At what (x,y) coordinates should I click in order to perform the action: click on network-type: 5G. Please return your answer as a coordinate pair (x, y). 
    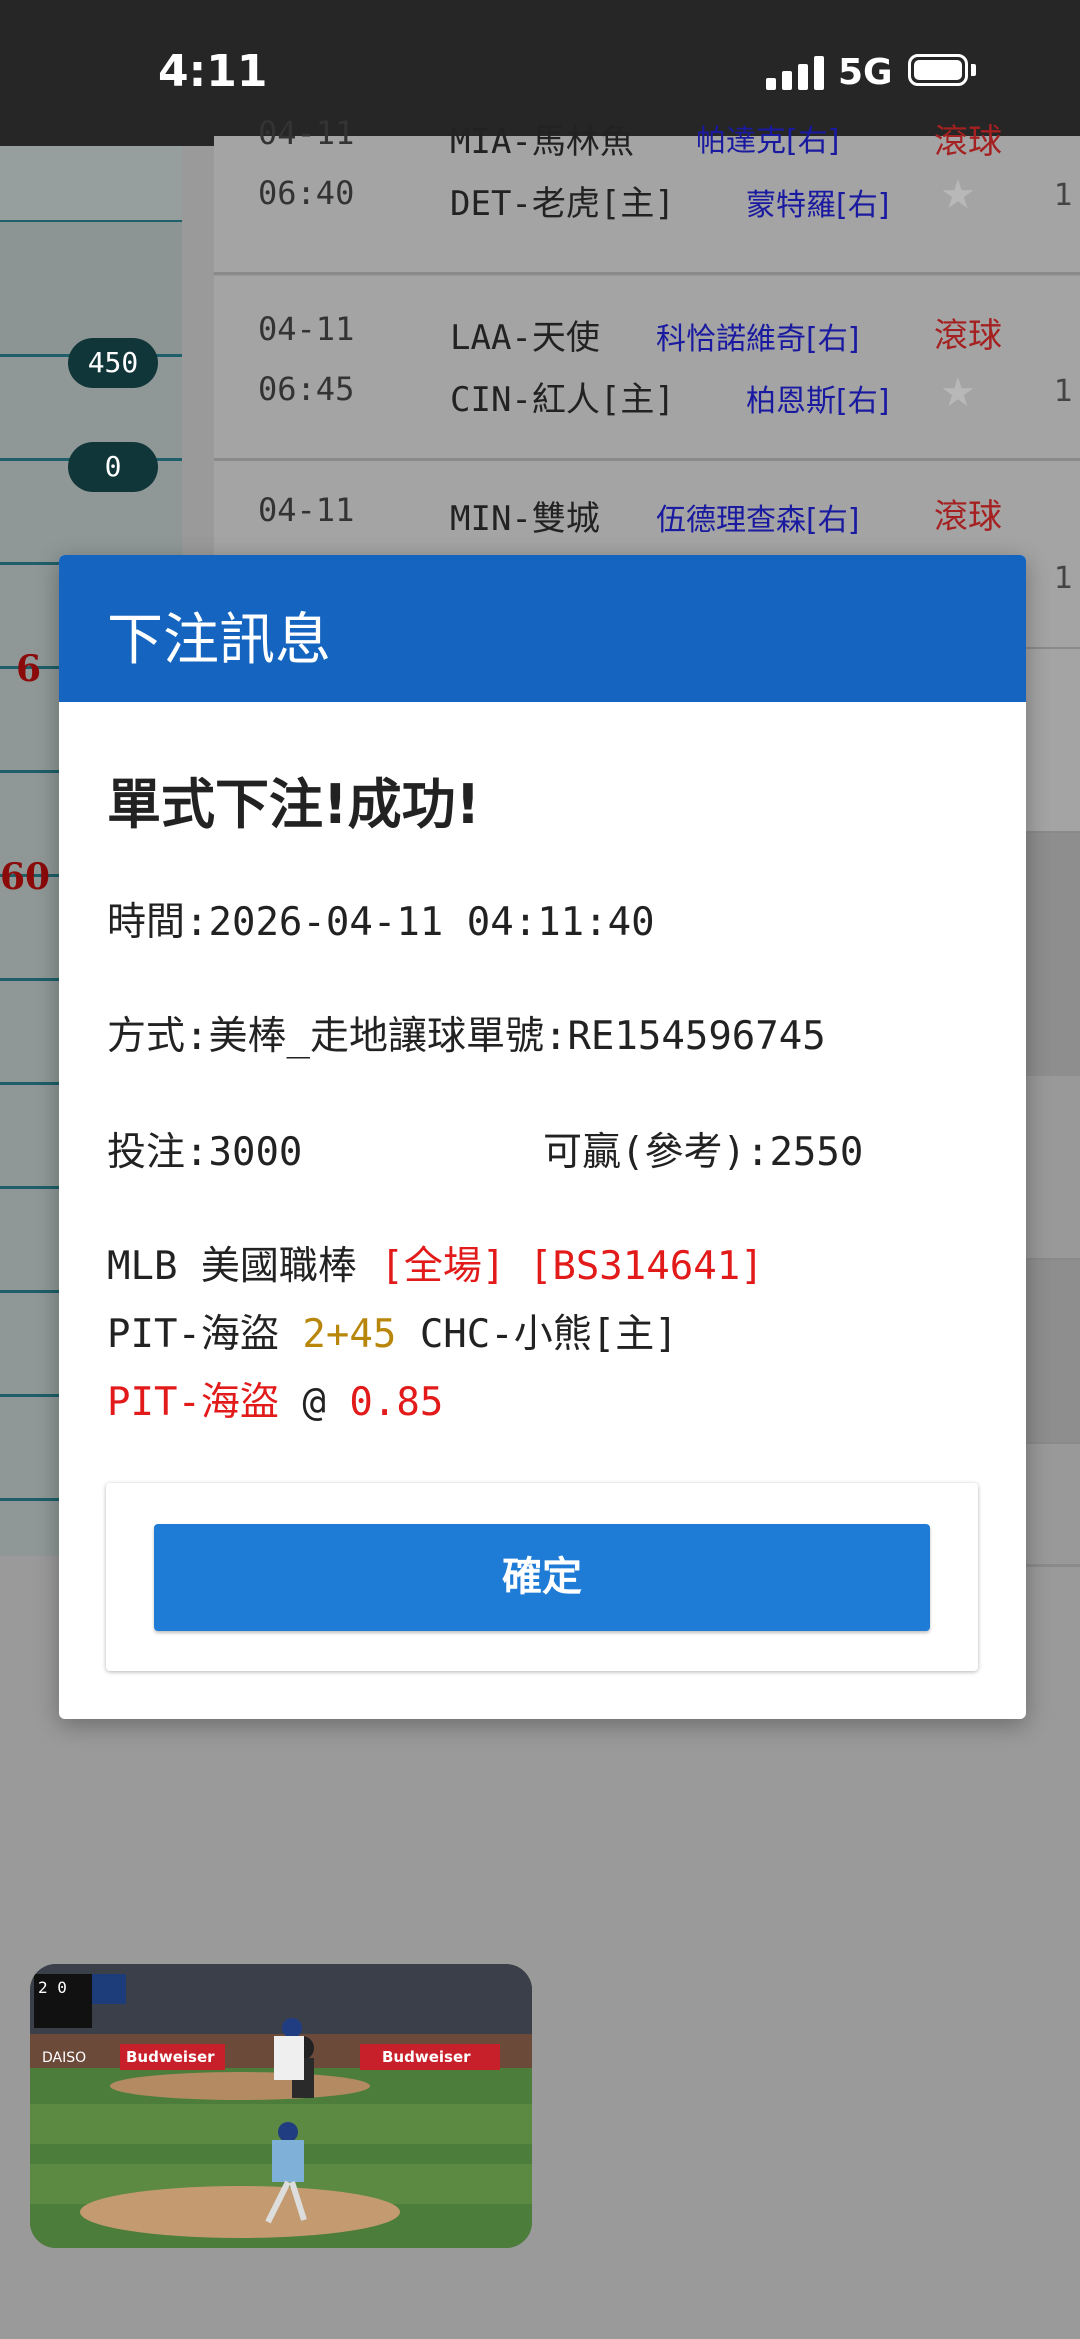
    Looking at the image, I should click on (865, 72).